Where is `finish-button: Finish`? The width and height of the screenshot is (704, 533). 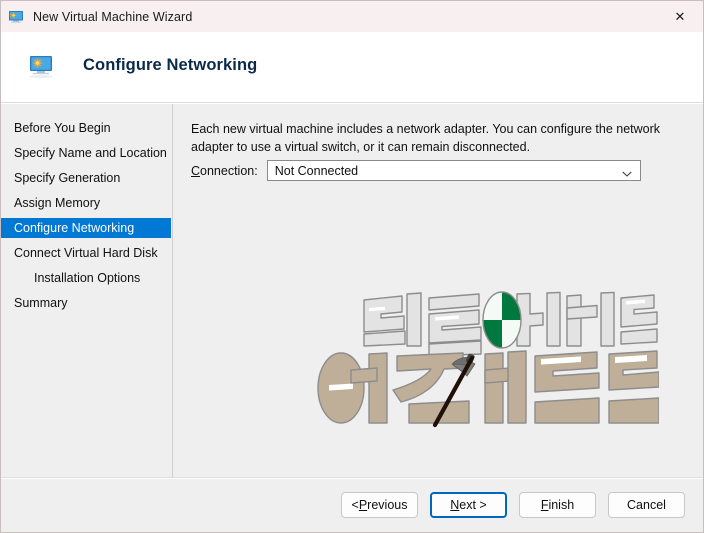 finish-button: Finish is located at coordinates (557, 505).